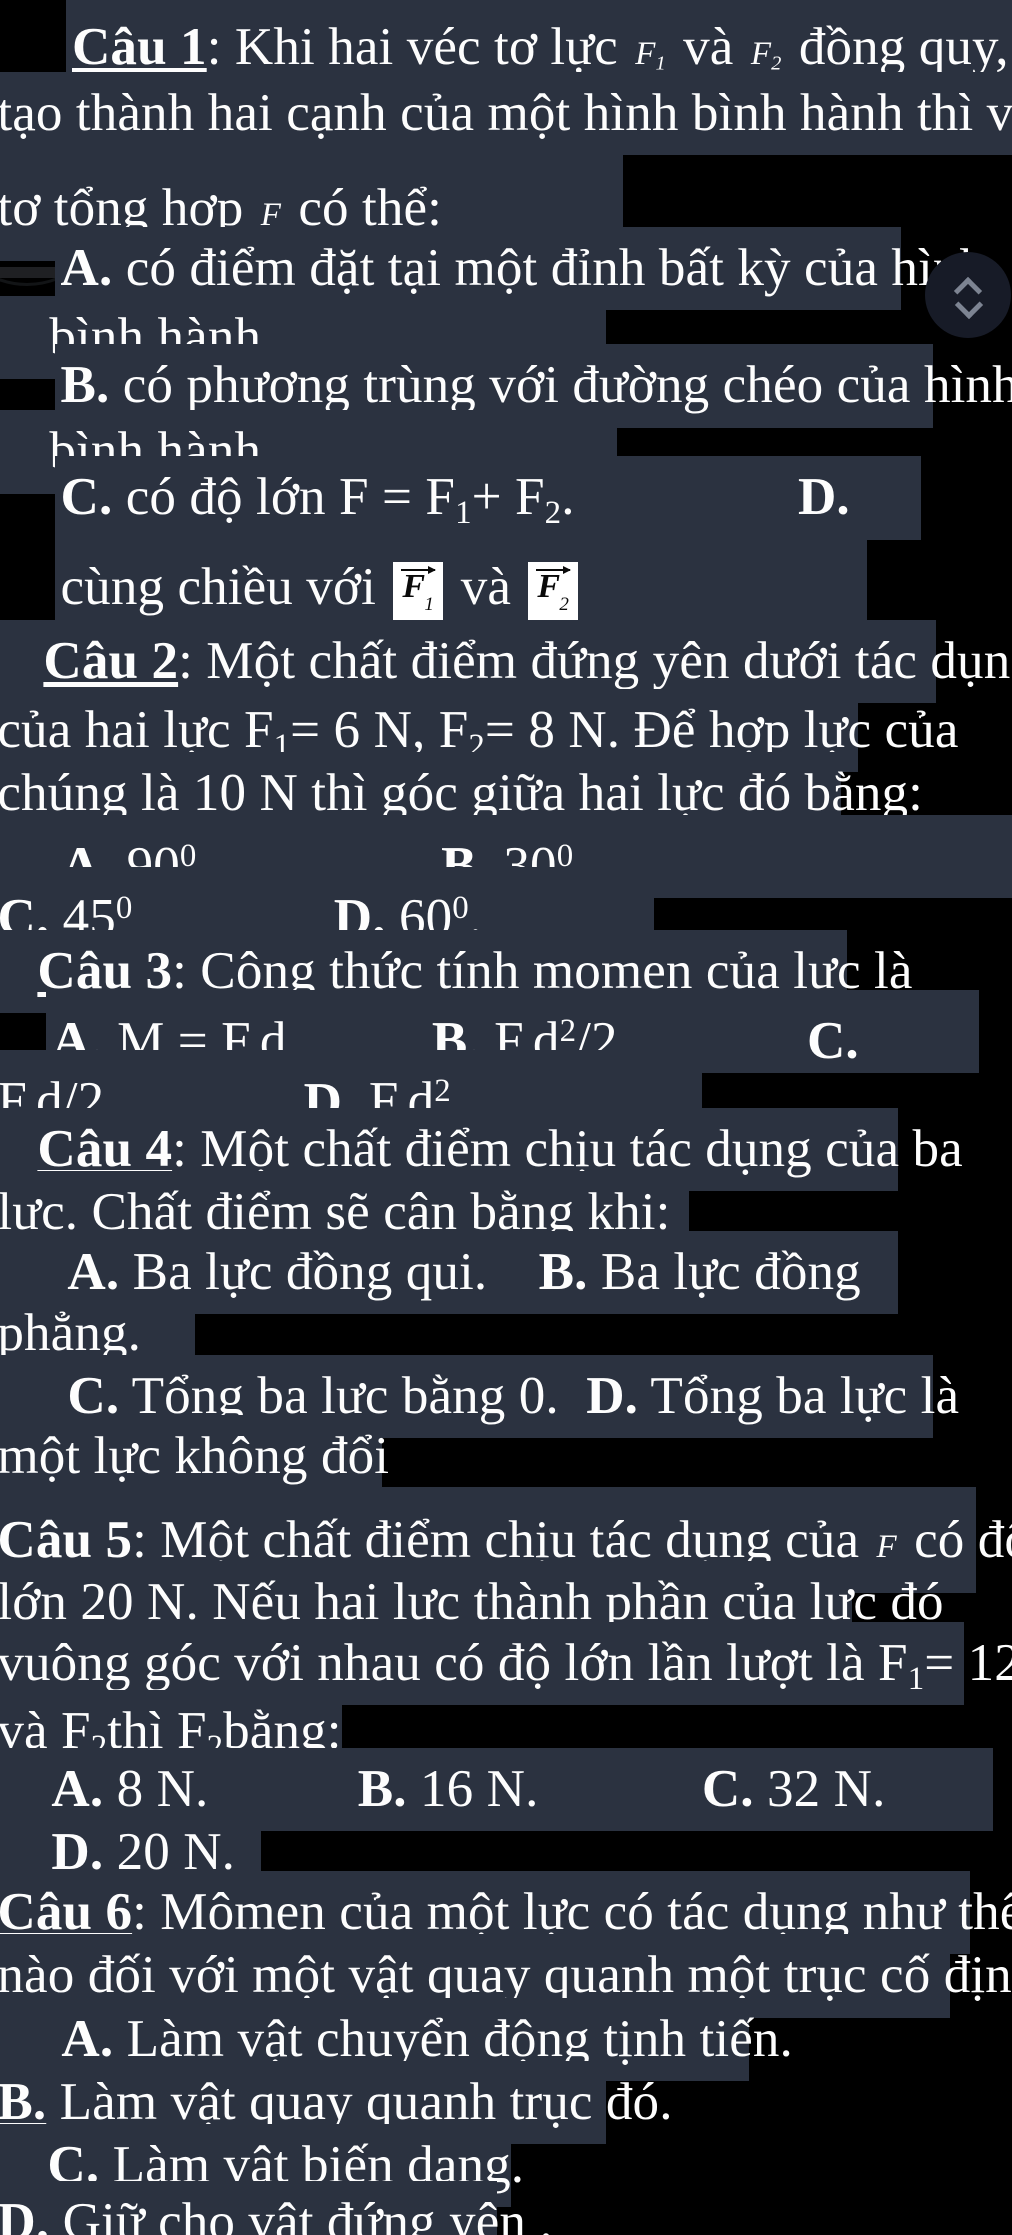 This screenshot has width=1012, height=2235. What do you see at coordinates (650, 55) in the screenshot?
I see `inline-symbol-F1: F1` at bounding box center [650, 55].